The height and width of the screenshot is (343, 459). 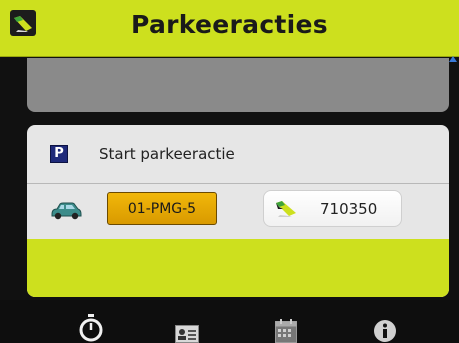 I want to click on license-plate-button: 01-PMG-5, so click(x=162, y=208).